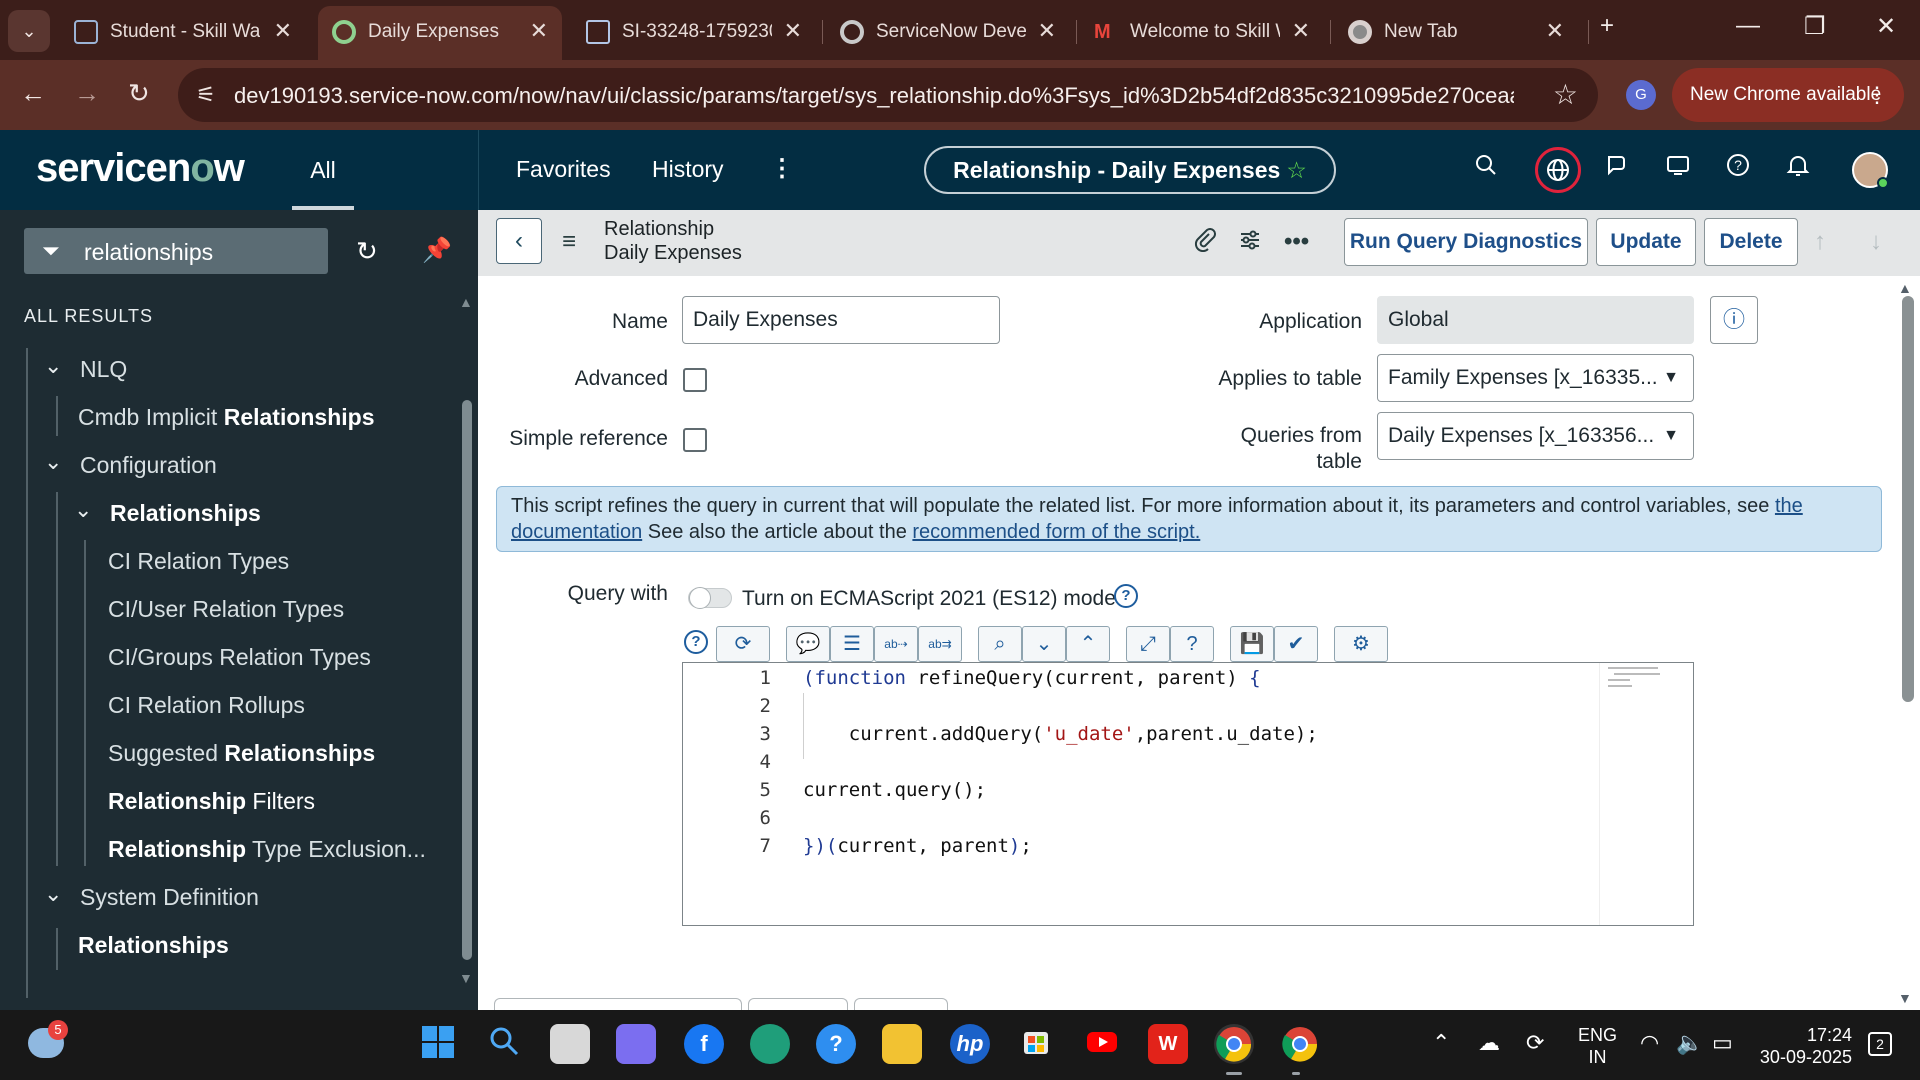 This screenshot has height=1080, width=1920. Describe the element at coordinates (710, 598) in the screenshot. I see `es12-mode-toggle` at that location.